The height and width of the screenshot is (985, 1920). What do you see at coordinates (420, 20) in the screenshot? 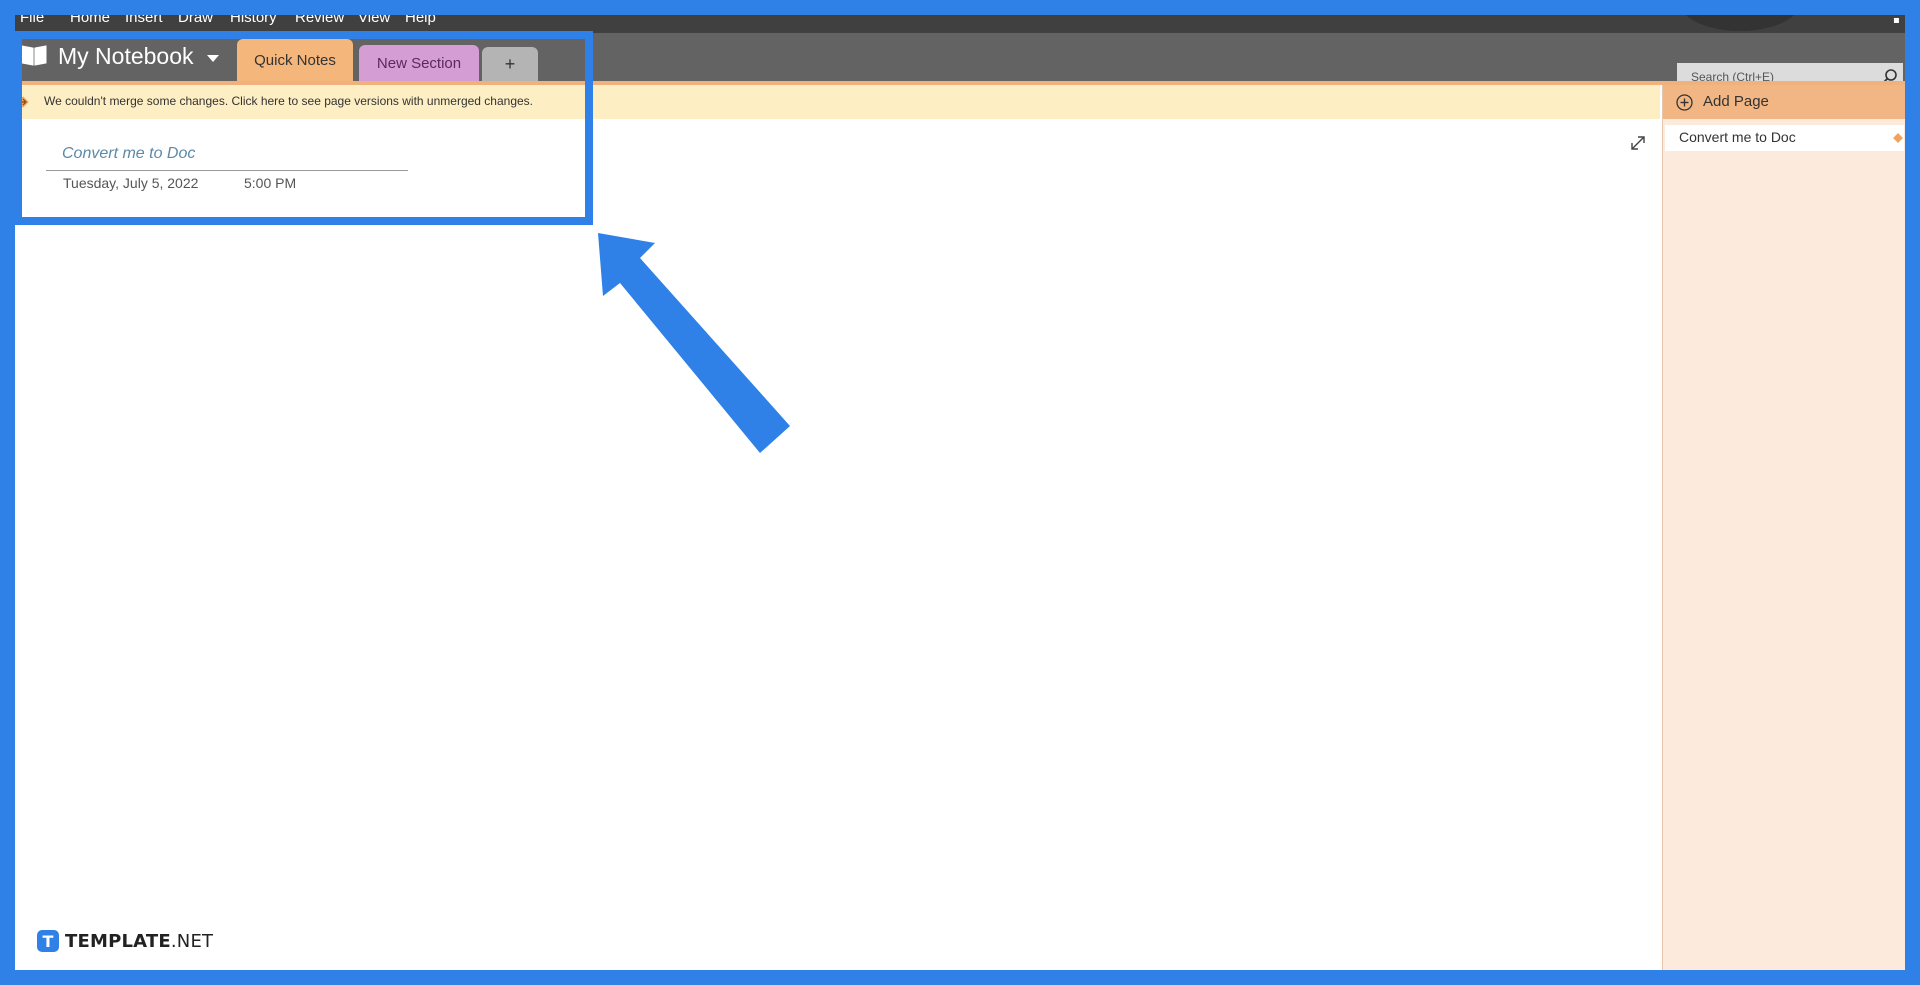
I see `menu-help: Help` at bounding box center [420, 20].